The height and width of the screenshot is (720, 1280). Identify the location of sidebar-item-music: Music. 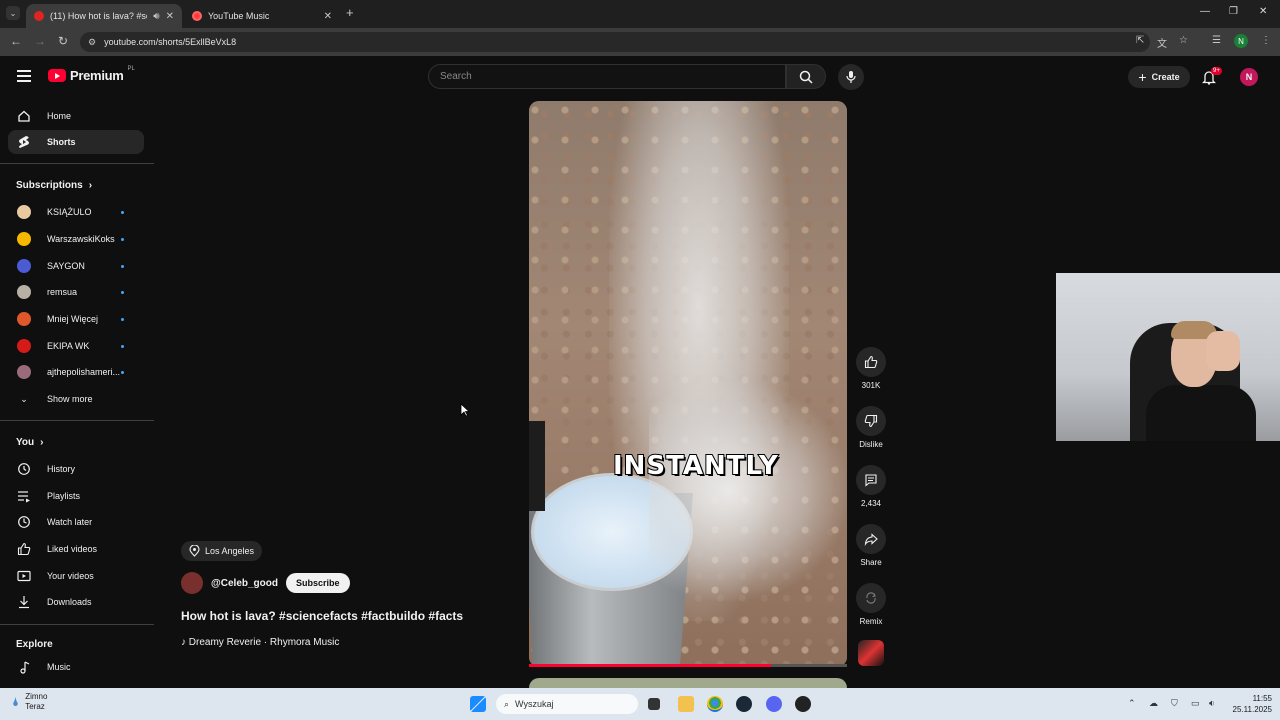
(76, 667).